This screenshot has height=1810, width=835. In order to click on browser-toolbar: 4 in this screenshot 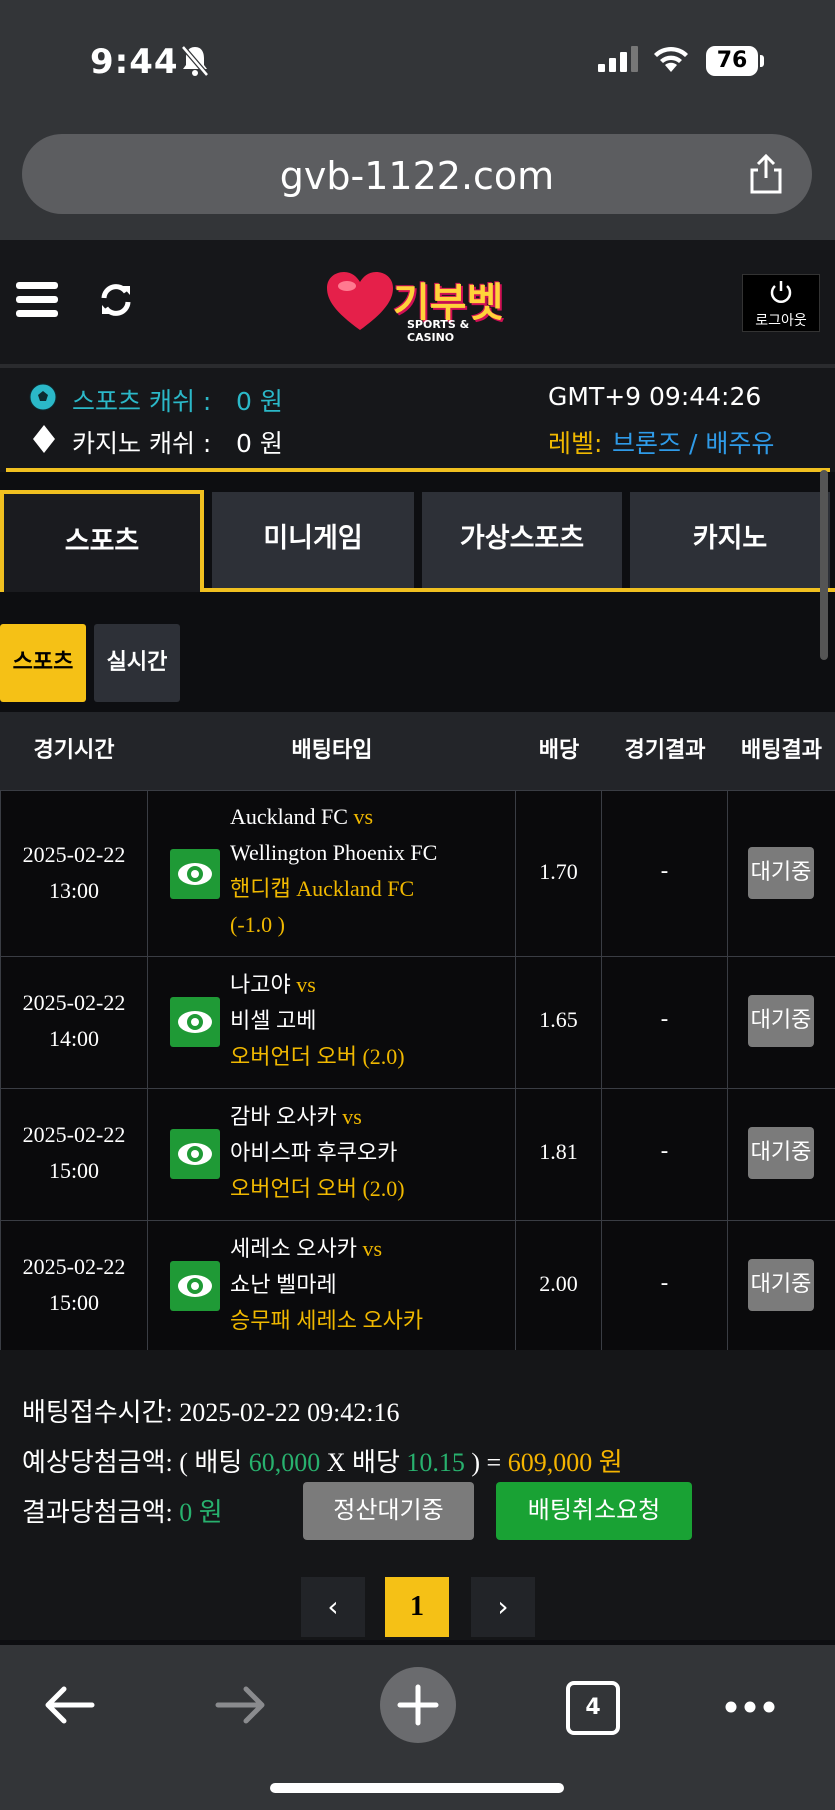, I will do `click(417, 1727)`.